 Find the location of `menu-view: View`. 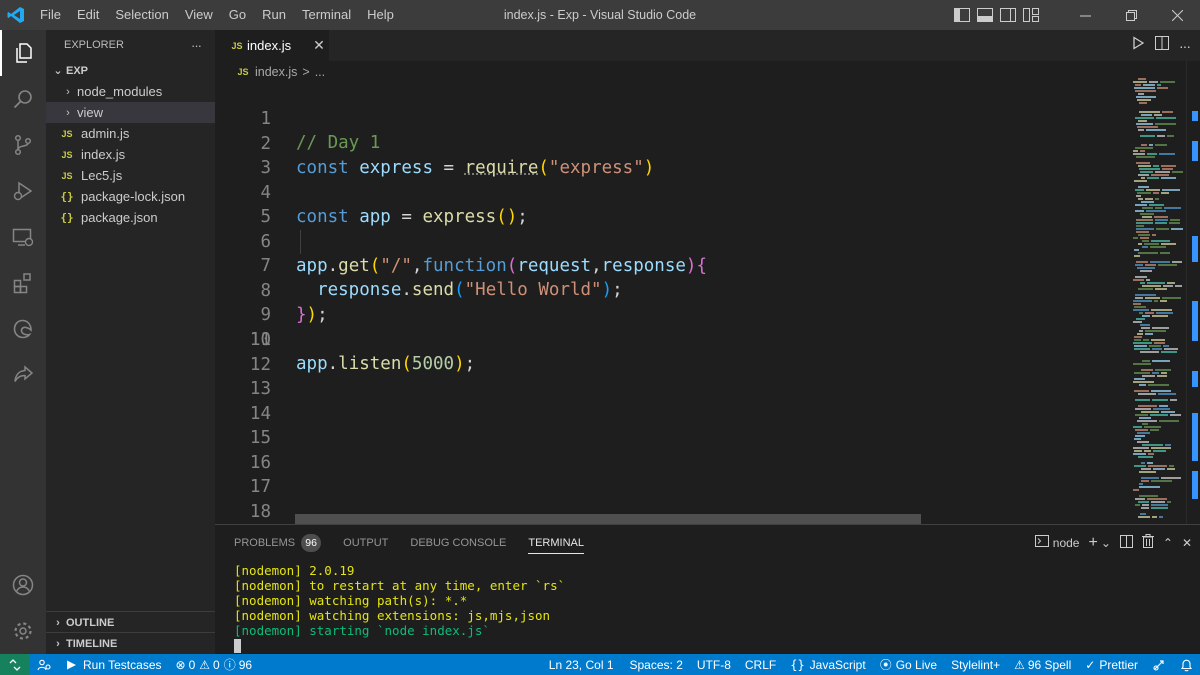

menu-view: View is located at coordinates (199, 15).